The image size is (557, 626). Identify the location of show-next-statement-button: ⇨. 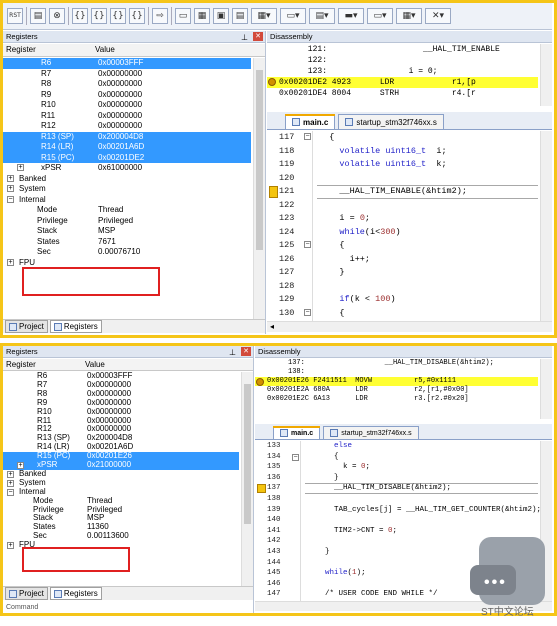
(160, 16).